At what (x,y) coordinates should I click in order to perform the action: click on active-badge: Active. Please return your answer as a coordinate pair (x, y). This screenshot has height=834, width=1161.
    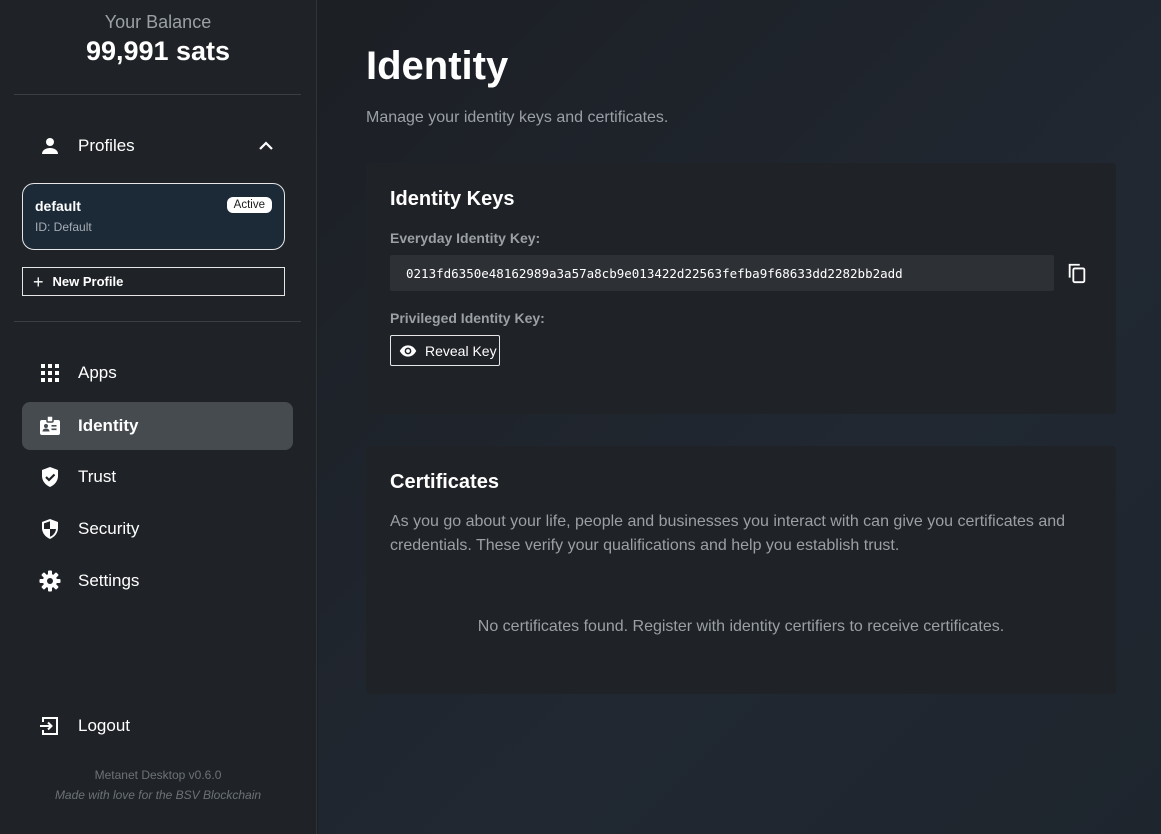
    Looking at the image, I should click on (249, 205).